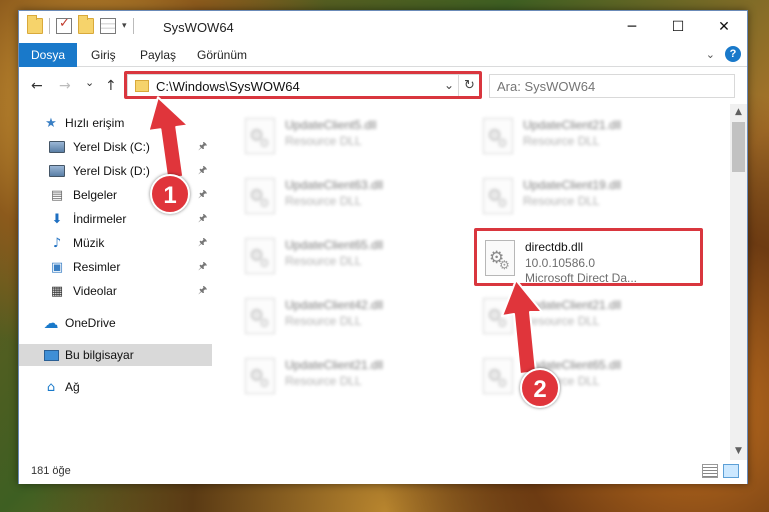 The height and width of the screenshot is (512, 769). I want to click on sidebar-item-pictures: ▣ Resimler 🖈, so click(115, 267).